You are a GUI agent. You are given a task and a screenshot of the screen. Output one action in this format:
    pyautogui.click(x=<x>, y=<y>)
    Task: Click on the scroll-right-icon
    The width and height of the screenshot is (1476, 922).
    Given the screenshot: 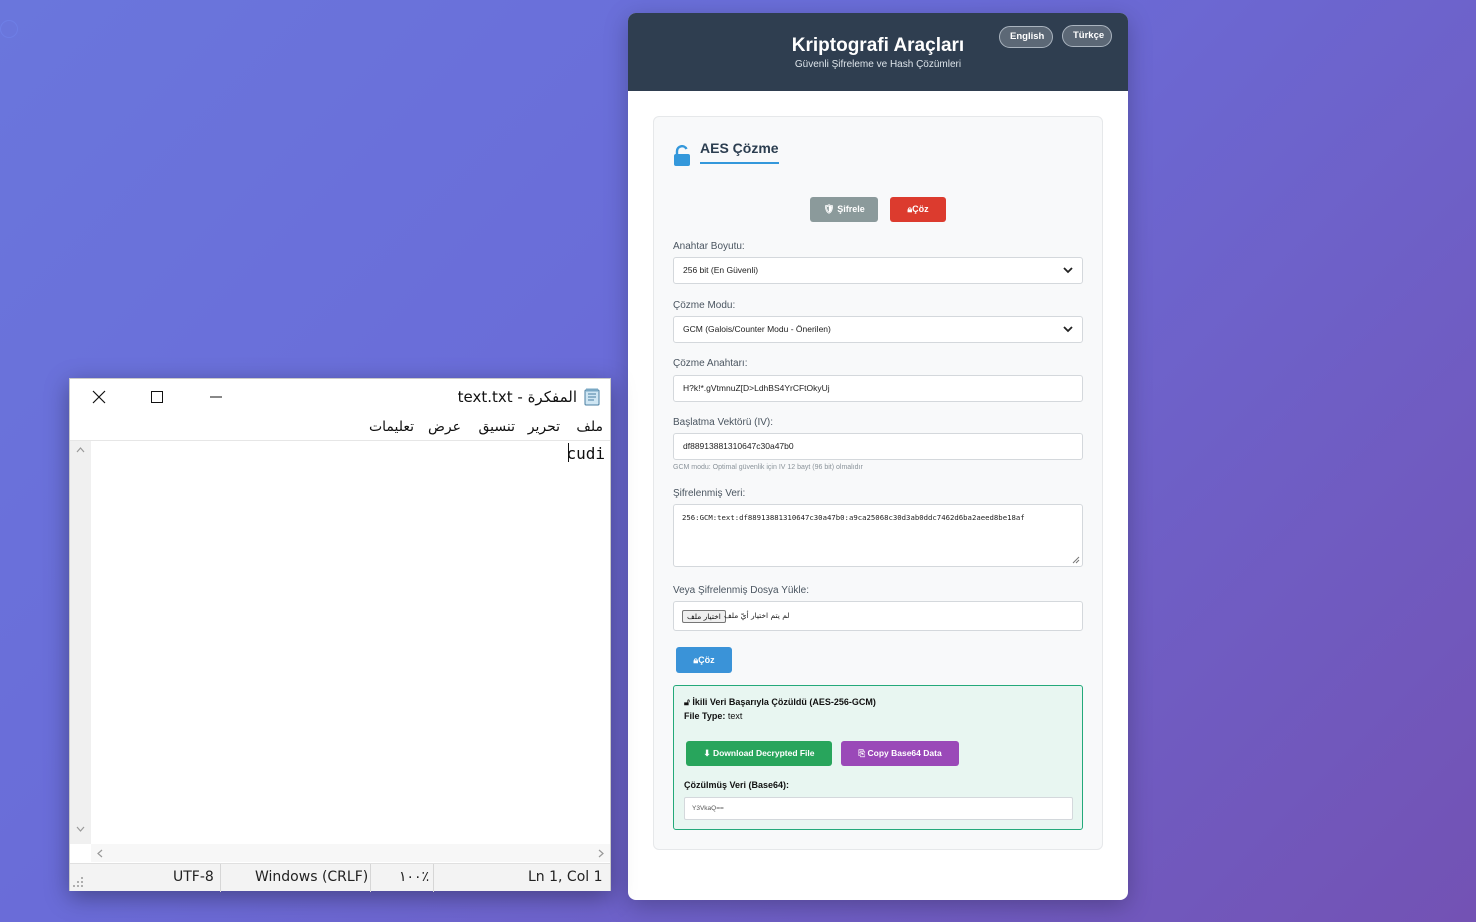 What is the action you would take?
    pyautogui.click(x=601, y=853)
    